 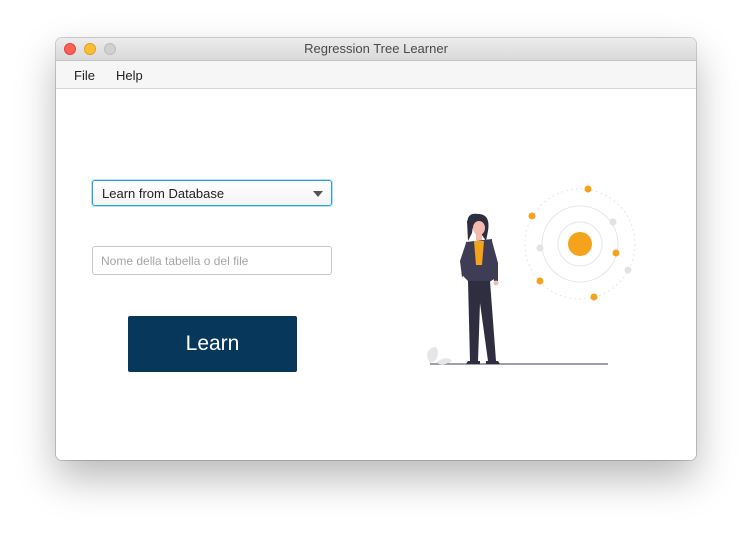 I want to click on table-name-input, so click(x=212, y=260).